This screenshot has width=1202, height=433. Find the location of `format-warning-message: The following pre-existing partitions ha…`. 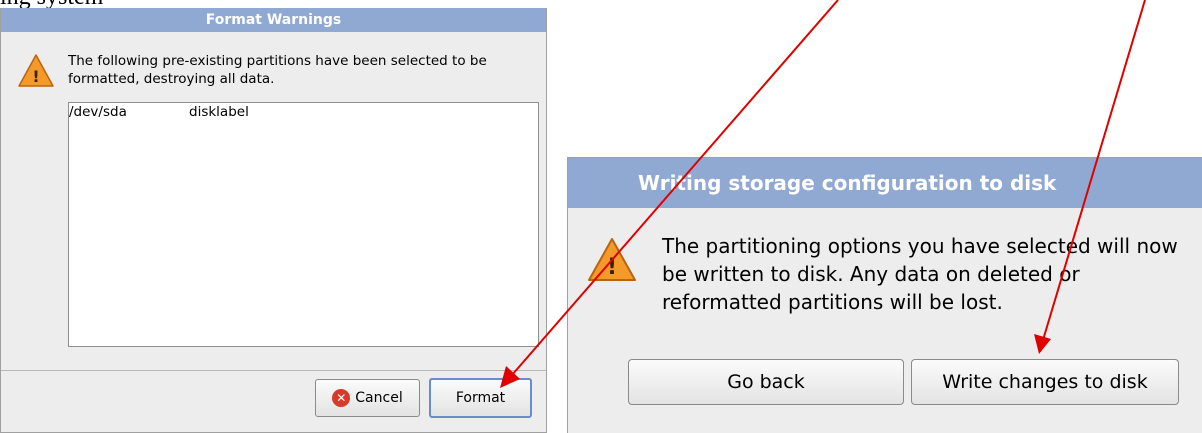

format-warning-message: The following pre-existing partitions ha… is located at coordinates (277, 70).